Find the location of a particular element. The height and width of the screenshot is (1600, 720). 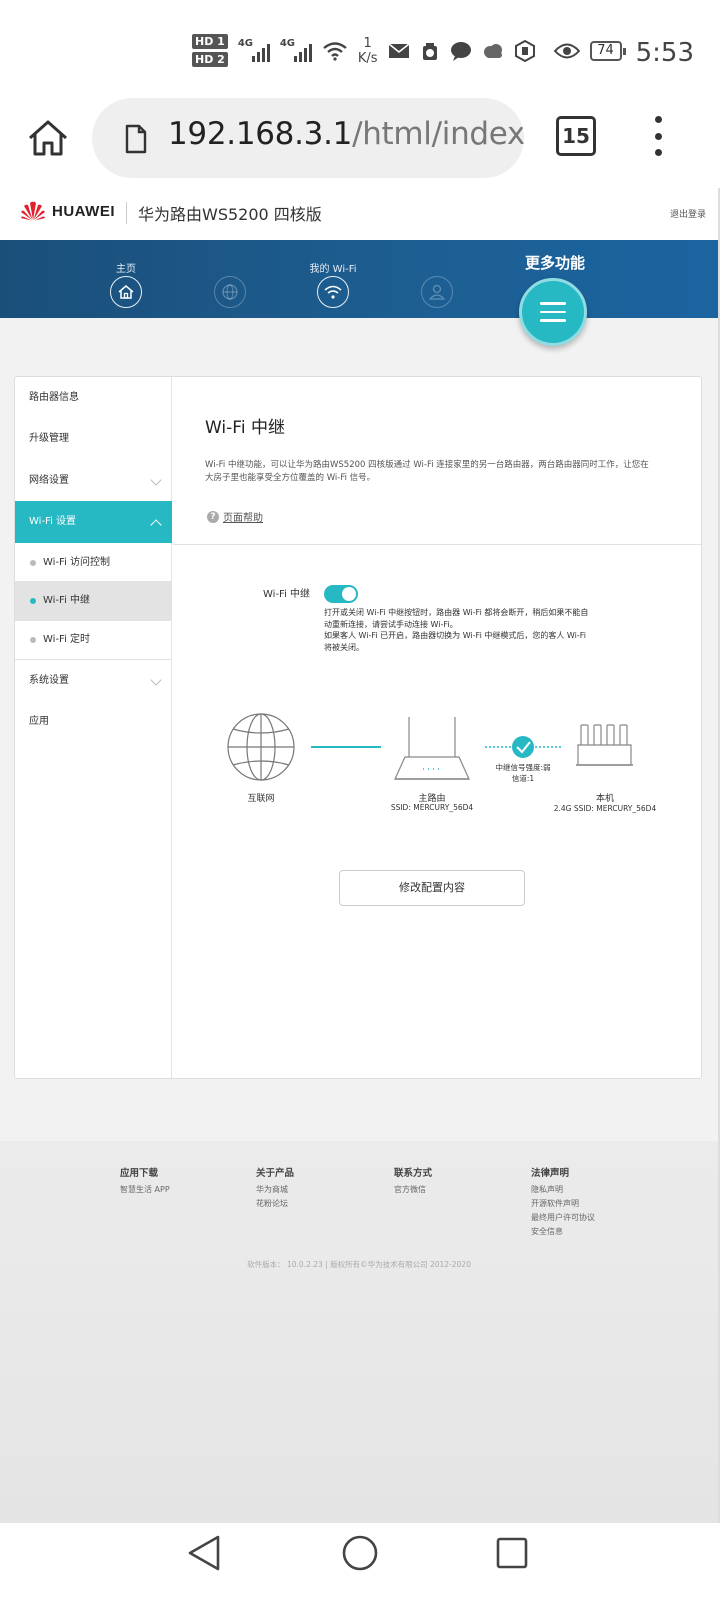

url-text: 192.168.3.1/html/index is located at coordinates (346, 134).